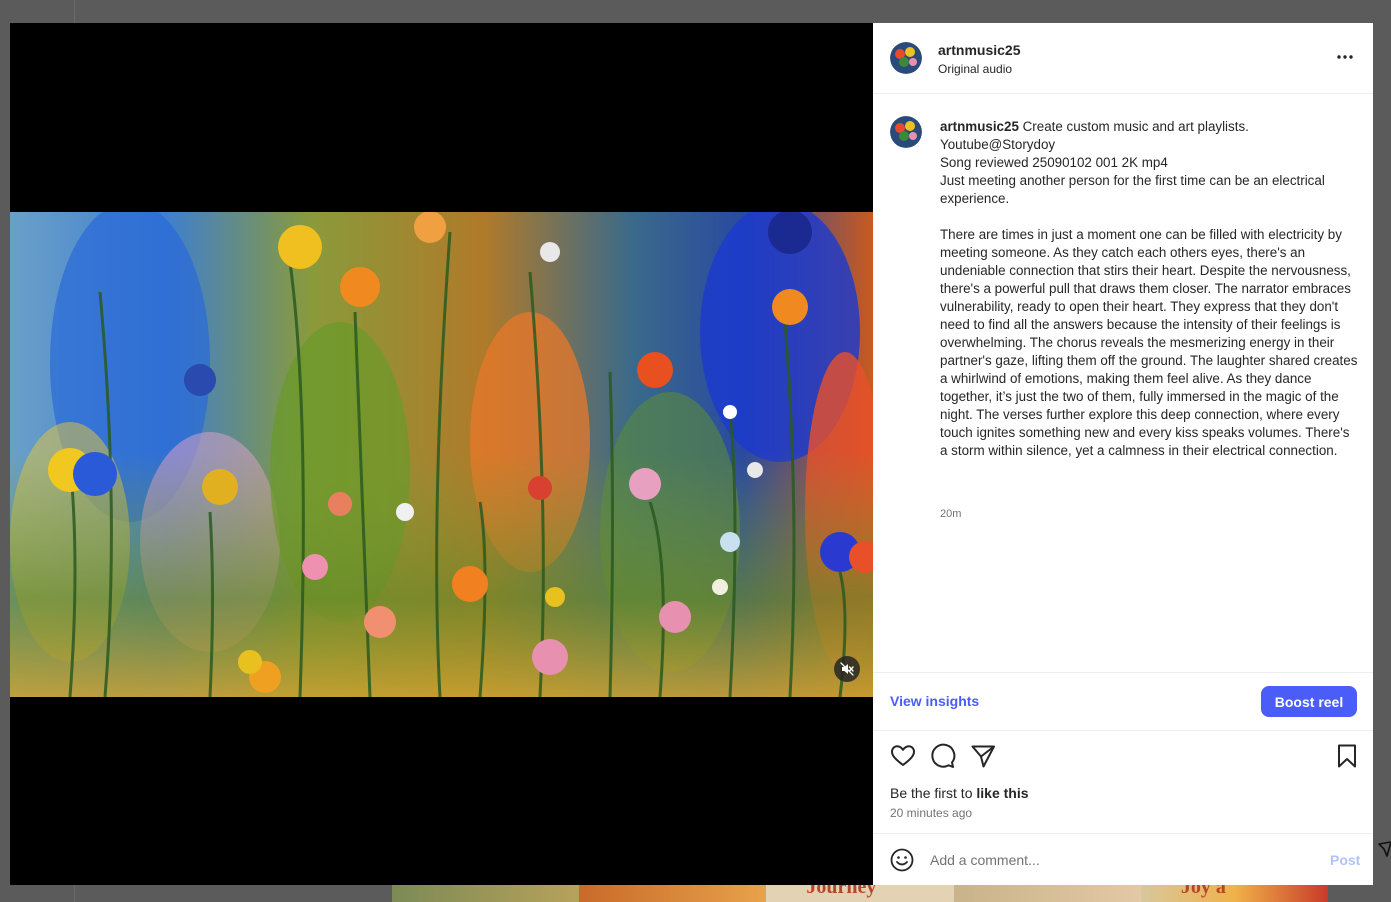 The image size is (1391, 902). What do you see at coordinates (951, 514) in the screenshot?
I see `caption-timestamp: 20m` at bounding box center [951, 514].